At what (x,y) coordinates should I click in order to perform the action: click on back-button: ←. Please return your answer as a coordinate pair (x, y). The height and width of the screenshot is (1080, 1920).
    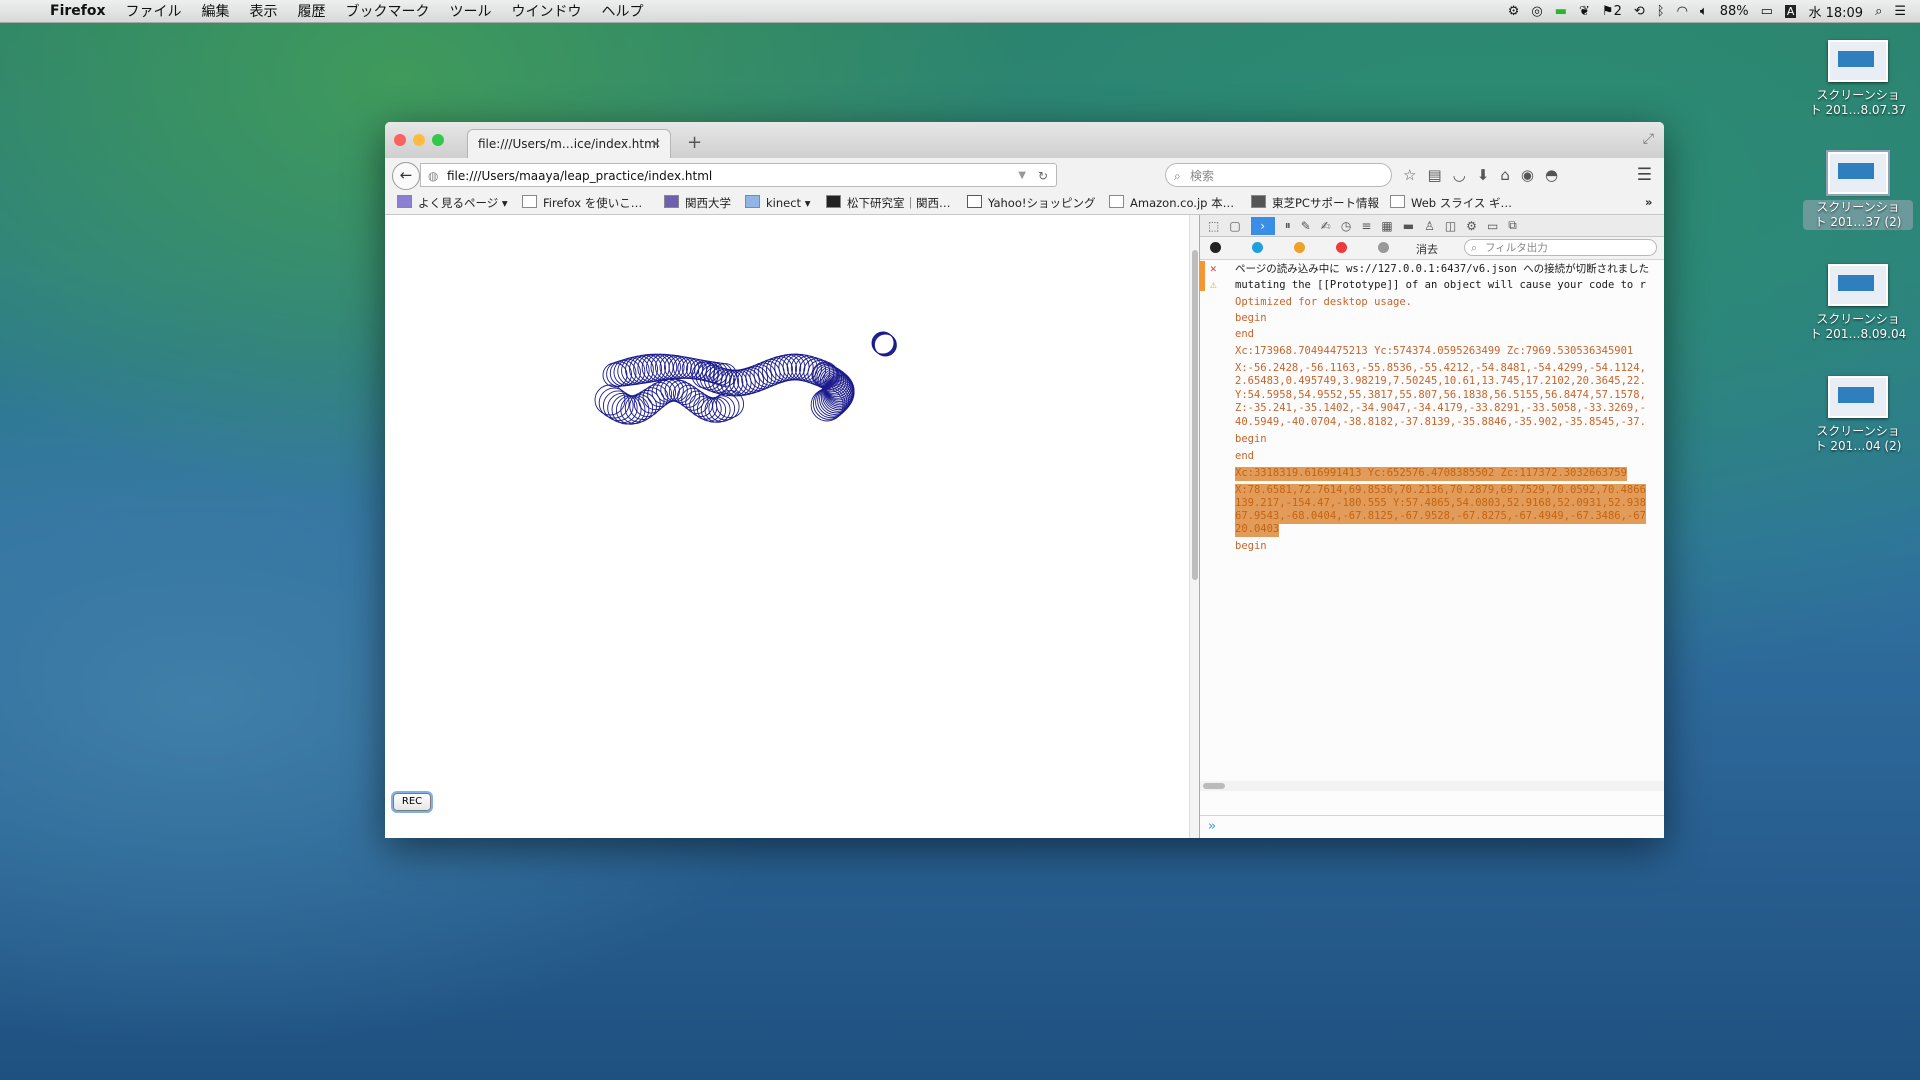
    Looking at the image, I should click on (406, 176).